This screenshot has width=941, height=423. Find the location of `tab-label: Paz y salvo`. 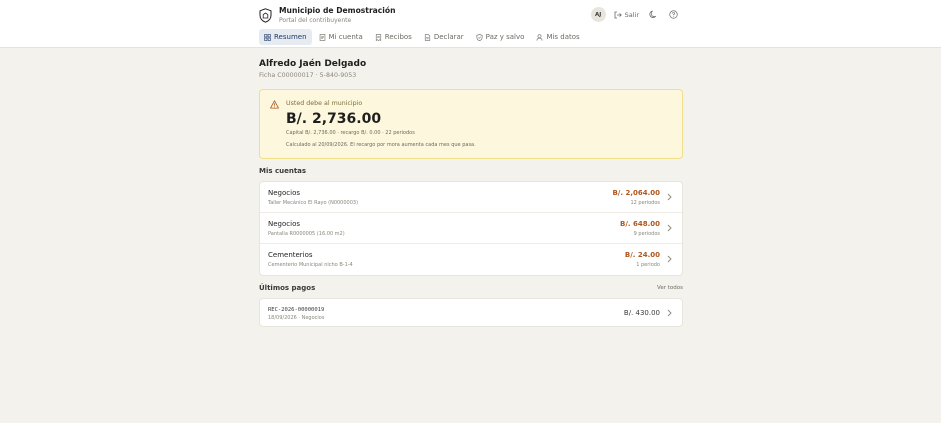

tab-label: Paz y salvo is located at coordinates (505, 37).